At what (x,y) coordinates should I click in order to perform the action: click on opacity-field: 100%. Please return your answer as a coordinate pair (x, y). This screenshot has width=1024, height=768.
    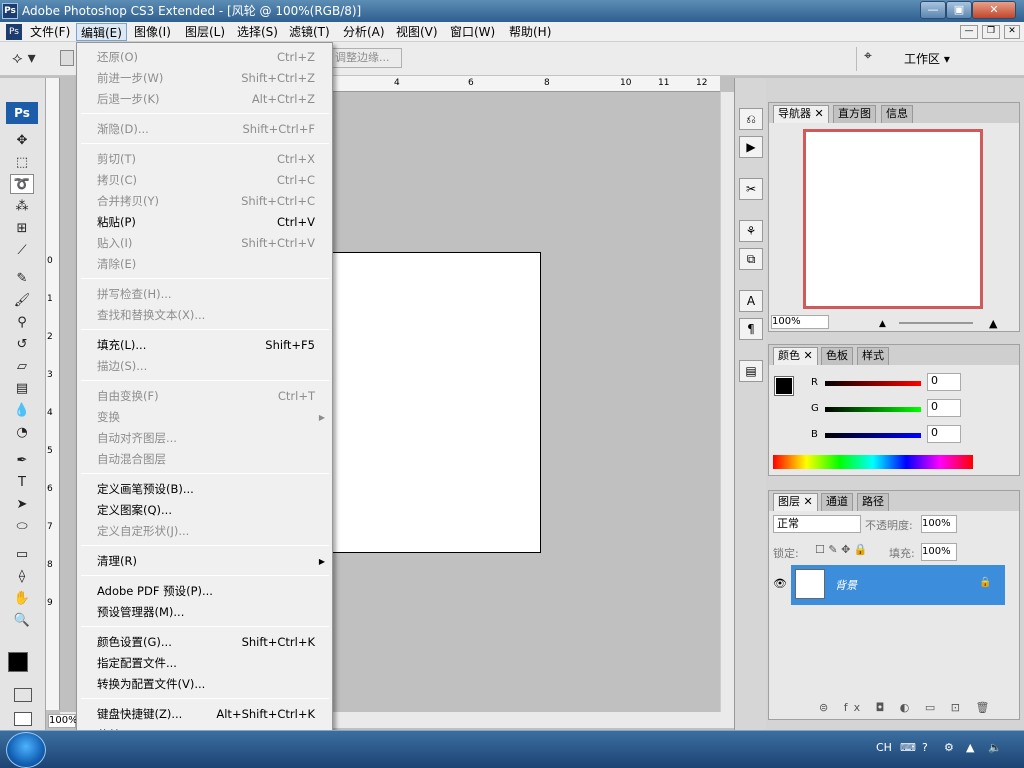
    Looking at the image, I should click on (939, 524).